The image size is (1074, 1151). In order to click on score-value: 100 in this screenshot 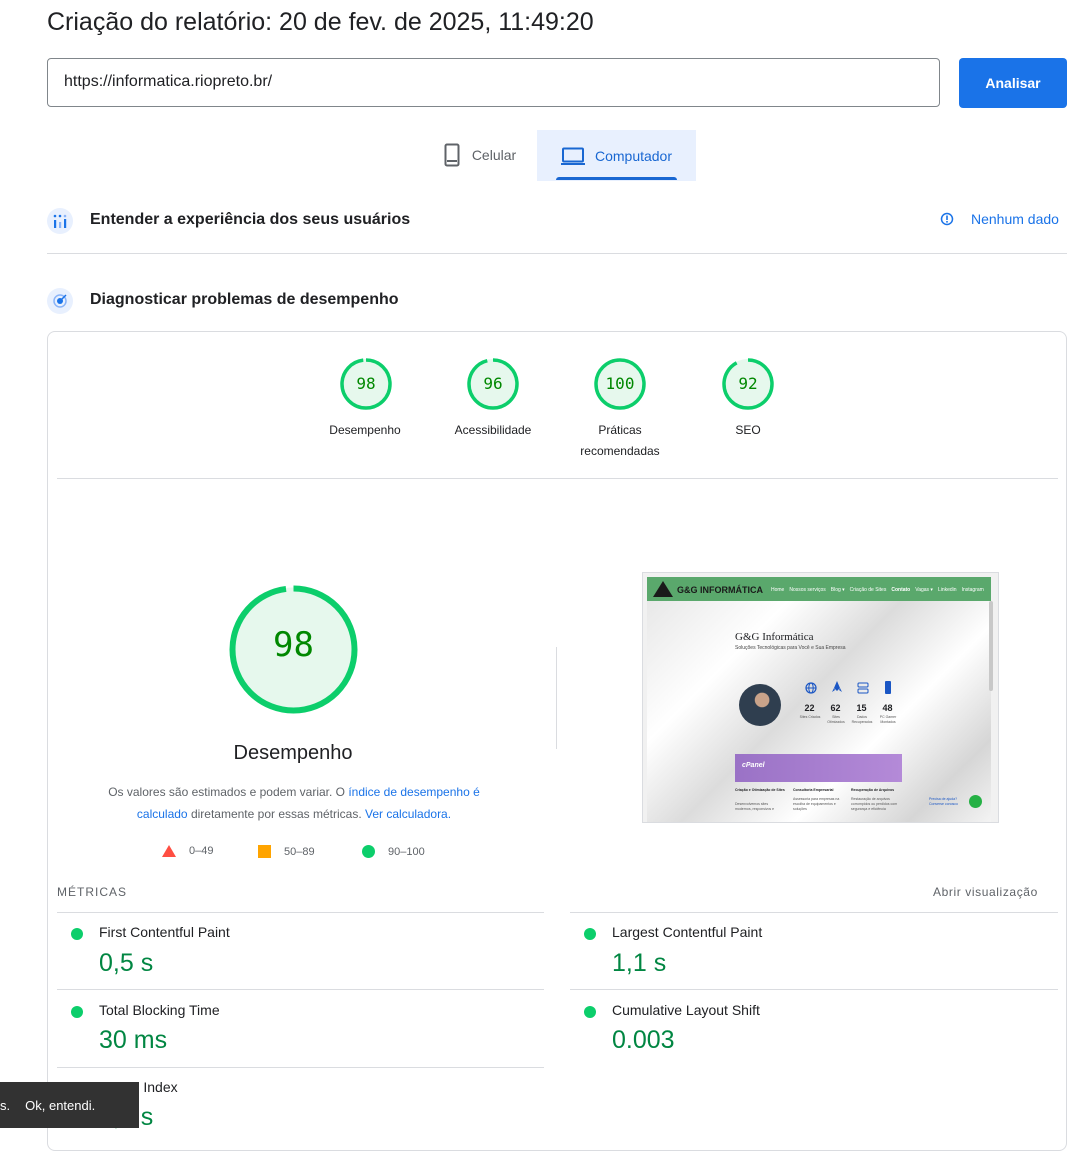, I will do `click(620, 383)`.